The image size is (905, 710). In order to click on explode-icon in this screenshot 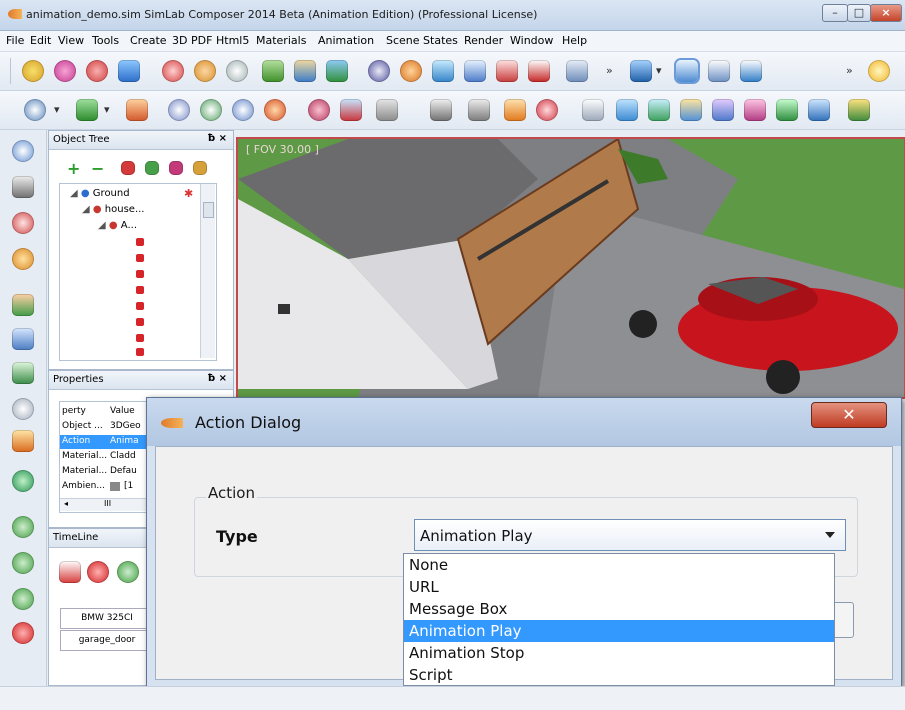, I will do `click(507, 71)`.